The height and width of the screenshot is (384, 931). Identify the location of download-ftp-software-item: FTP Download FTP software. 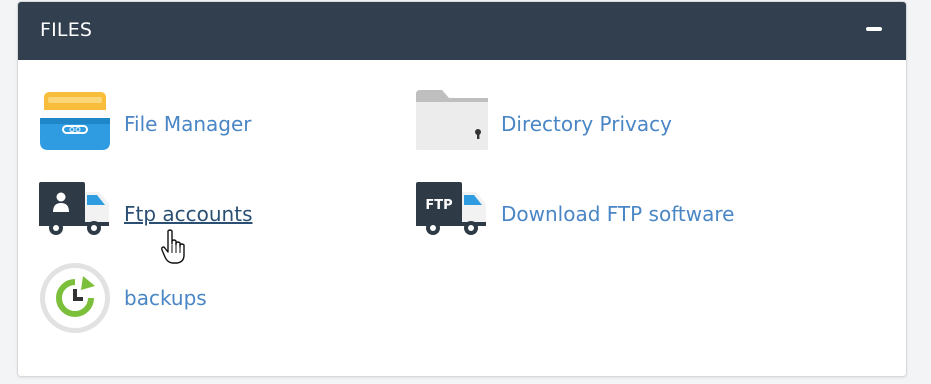
(586, 214).